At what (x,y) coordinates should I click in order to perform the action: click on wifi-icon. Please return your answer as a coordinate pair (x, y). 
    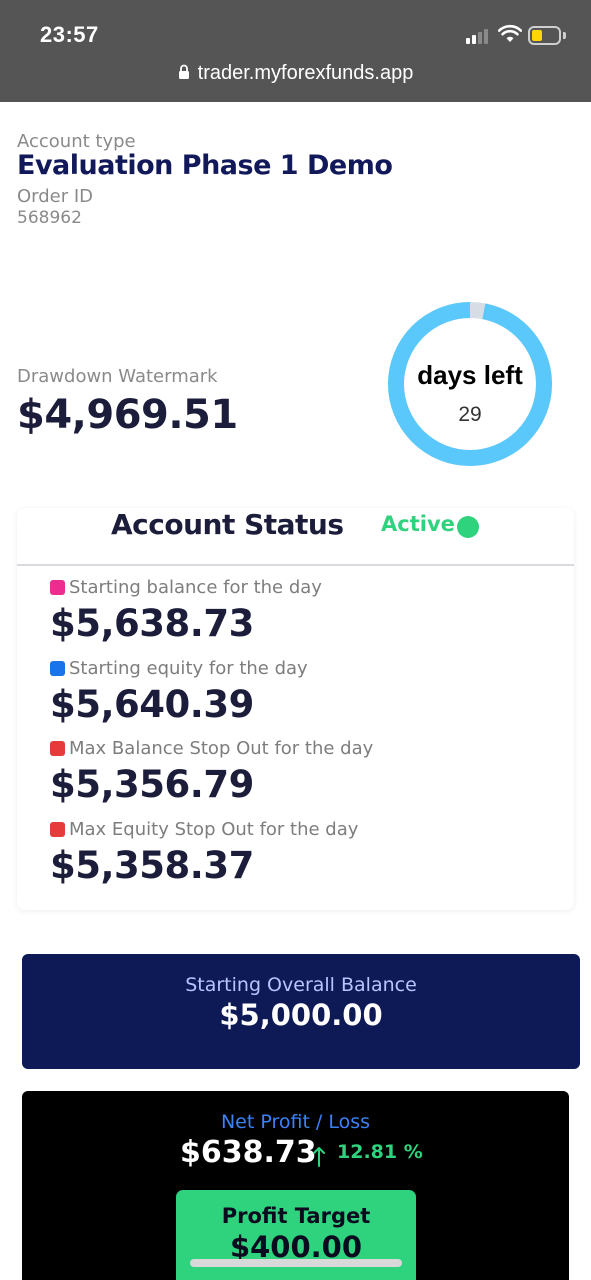
    Looking at the image, I should click on (510, 33).